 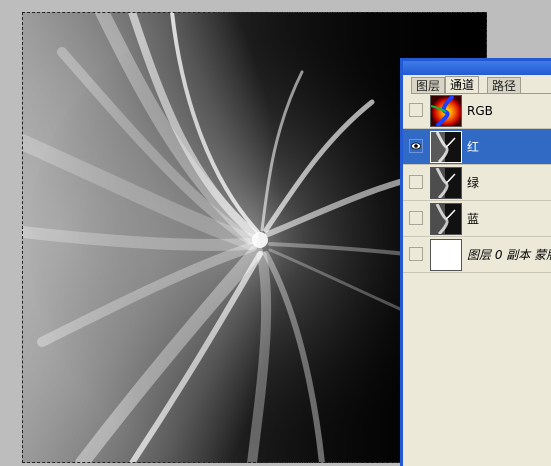 What do you see at coordinates (473, 147) in the screenshot?
I see `channel-name: 红` at bounding box center [473, 147].